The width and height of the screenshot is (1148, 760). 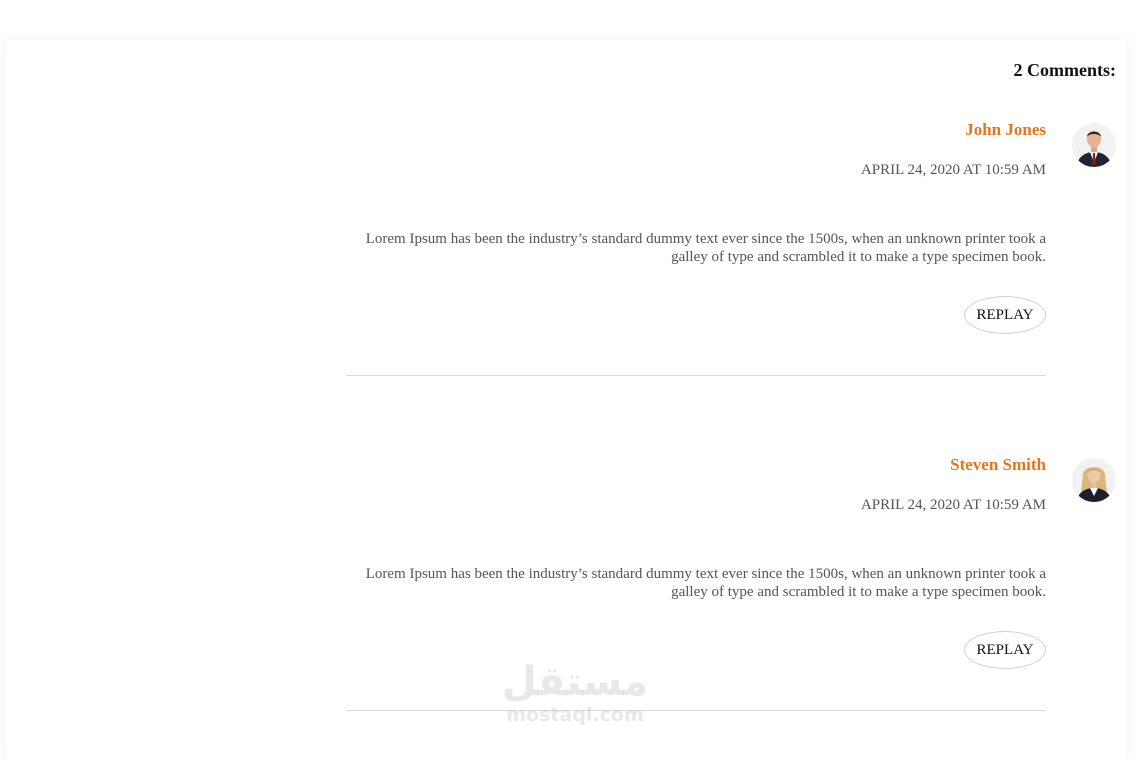 I want to click on man-avatar-icon, so click(x=1094, y=145).